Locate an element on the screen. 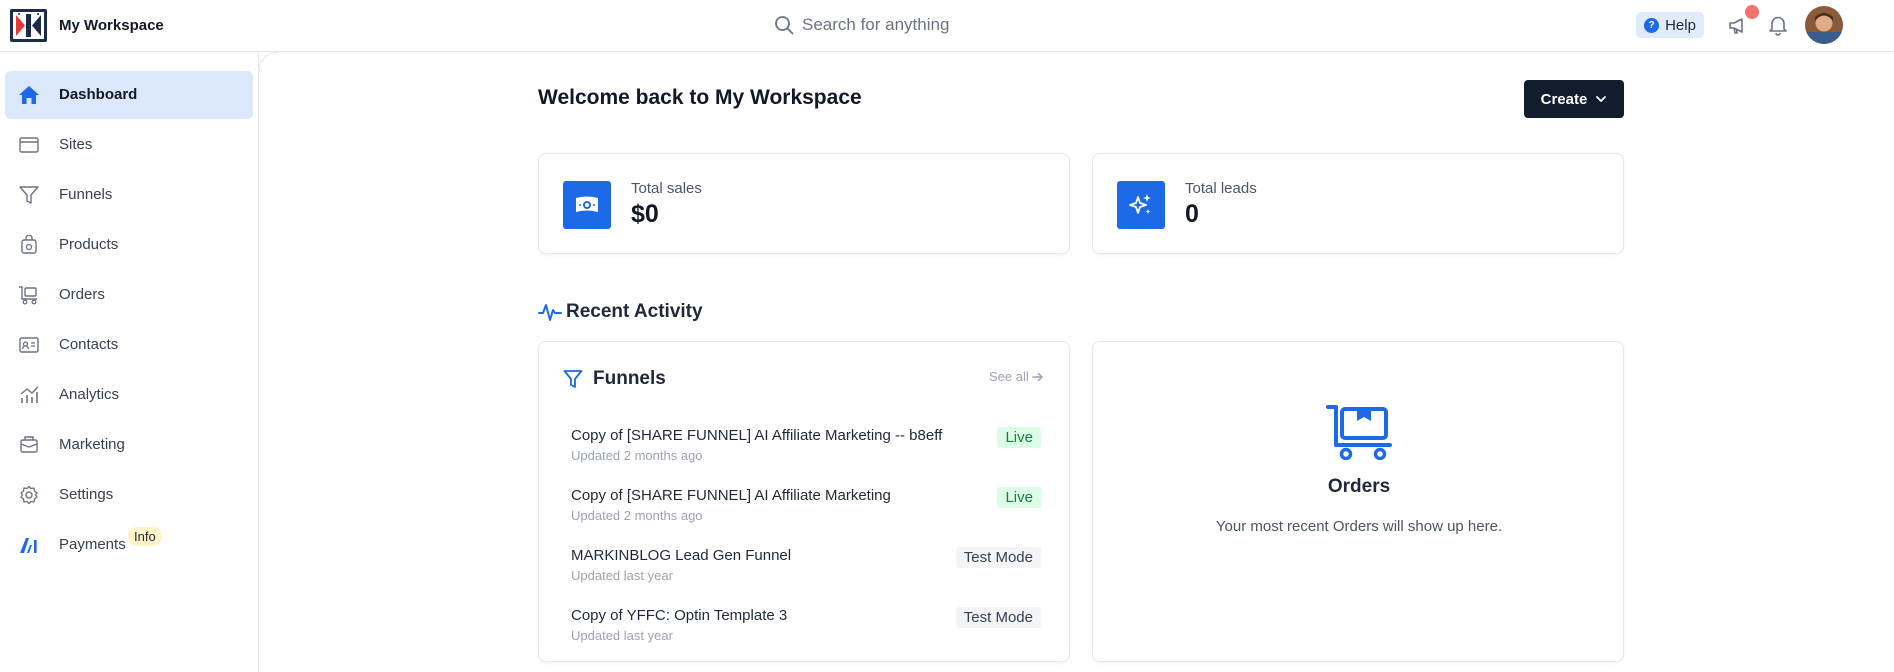 This screenshot has width=1894, height=672. sidebar-item-payments: Payments Info is located at coordinates (129, 545).